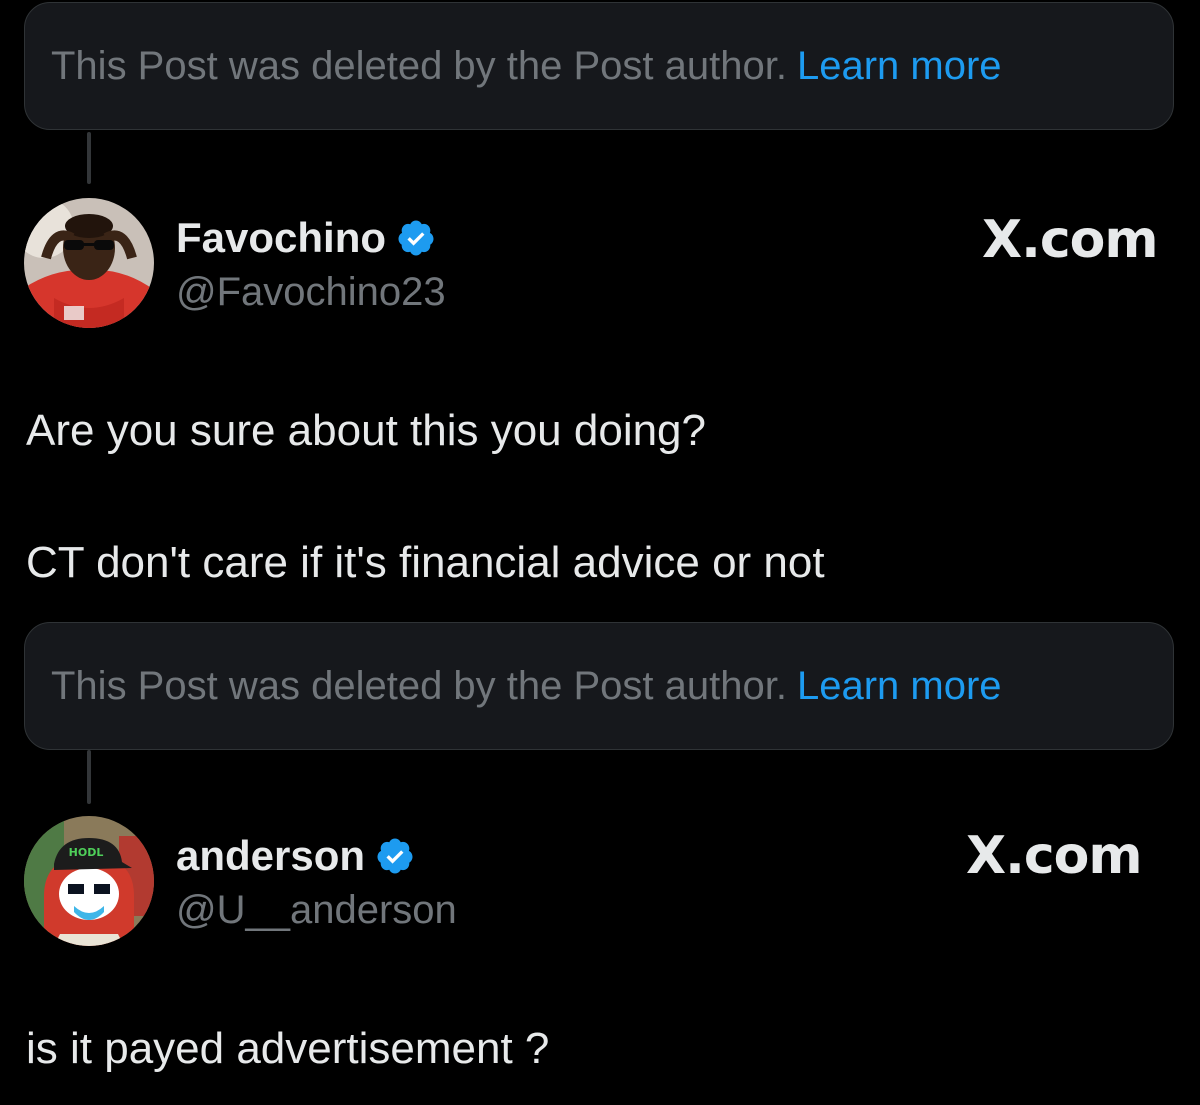 The image size is (1200, 1105). I want to click on favochino-avatar-icon, so click(89, 263).